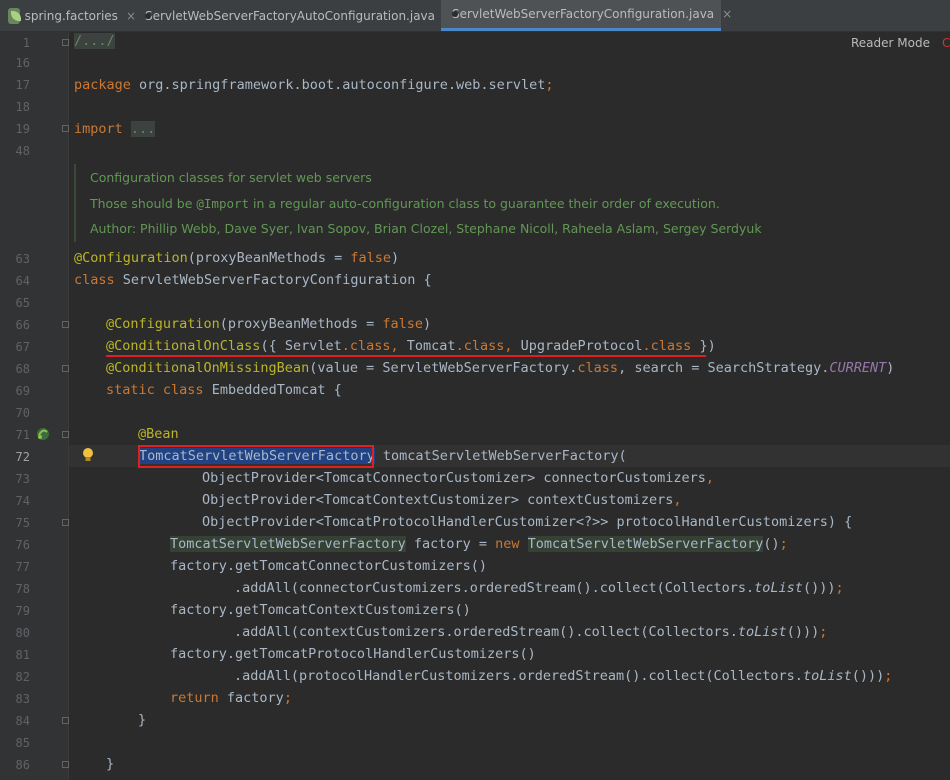 Image resolution: width=950 pixels, height=780 pixels. Describe the element at coordinates (724, 368) in the screenshot. I see `code-text: , search = SearchStrategy.` at that location.